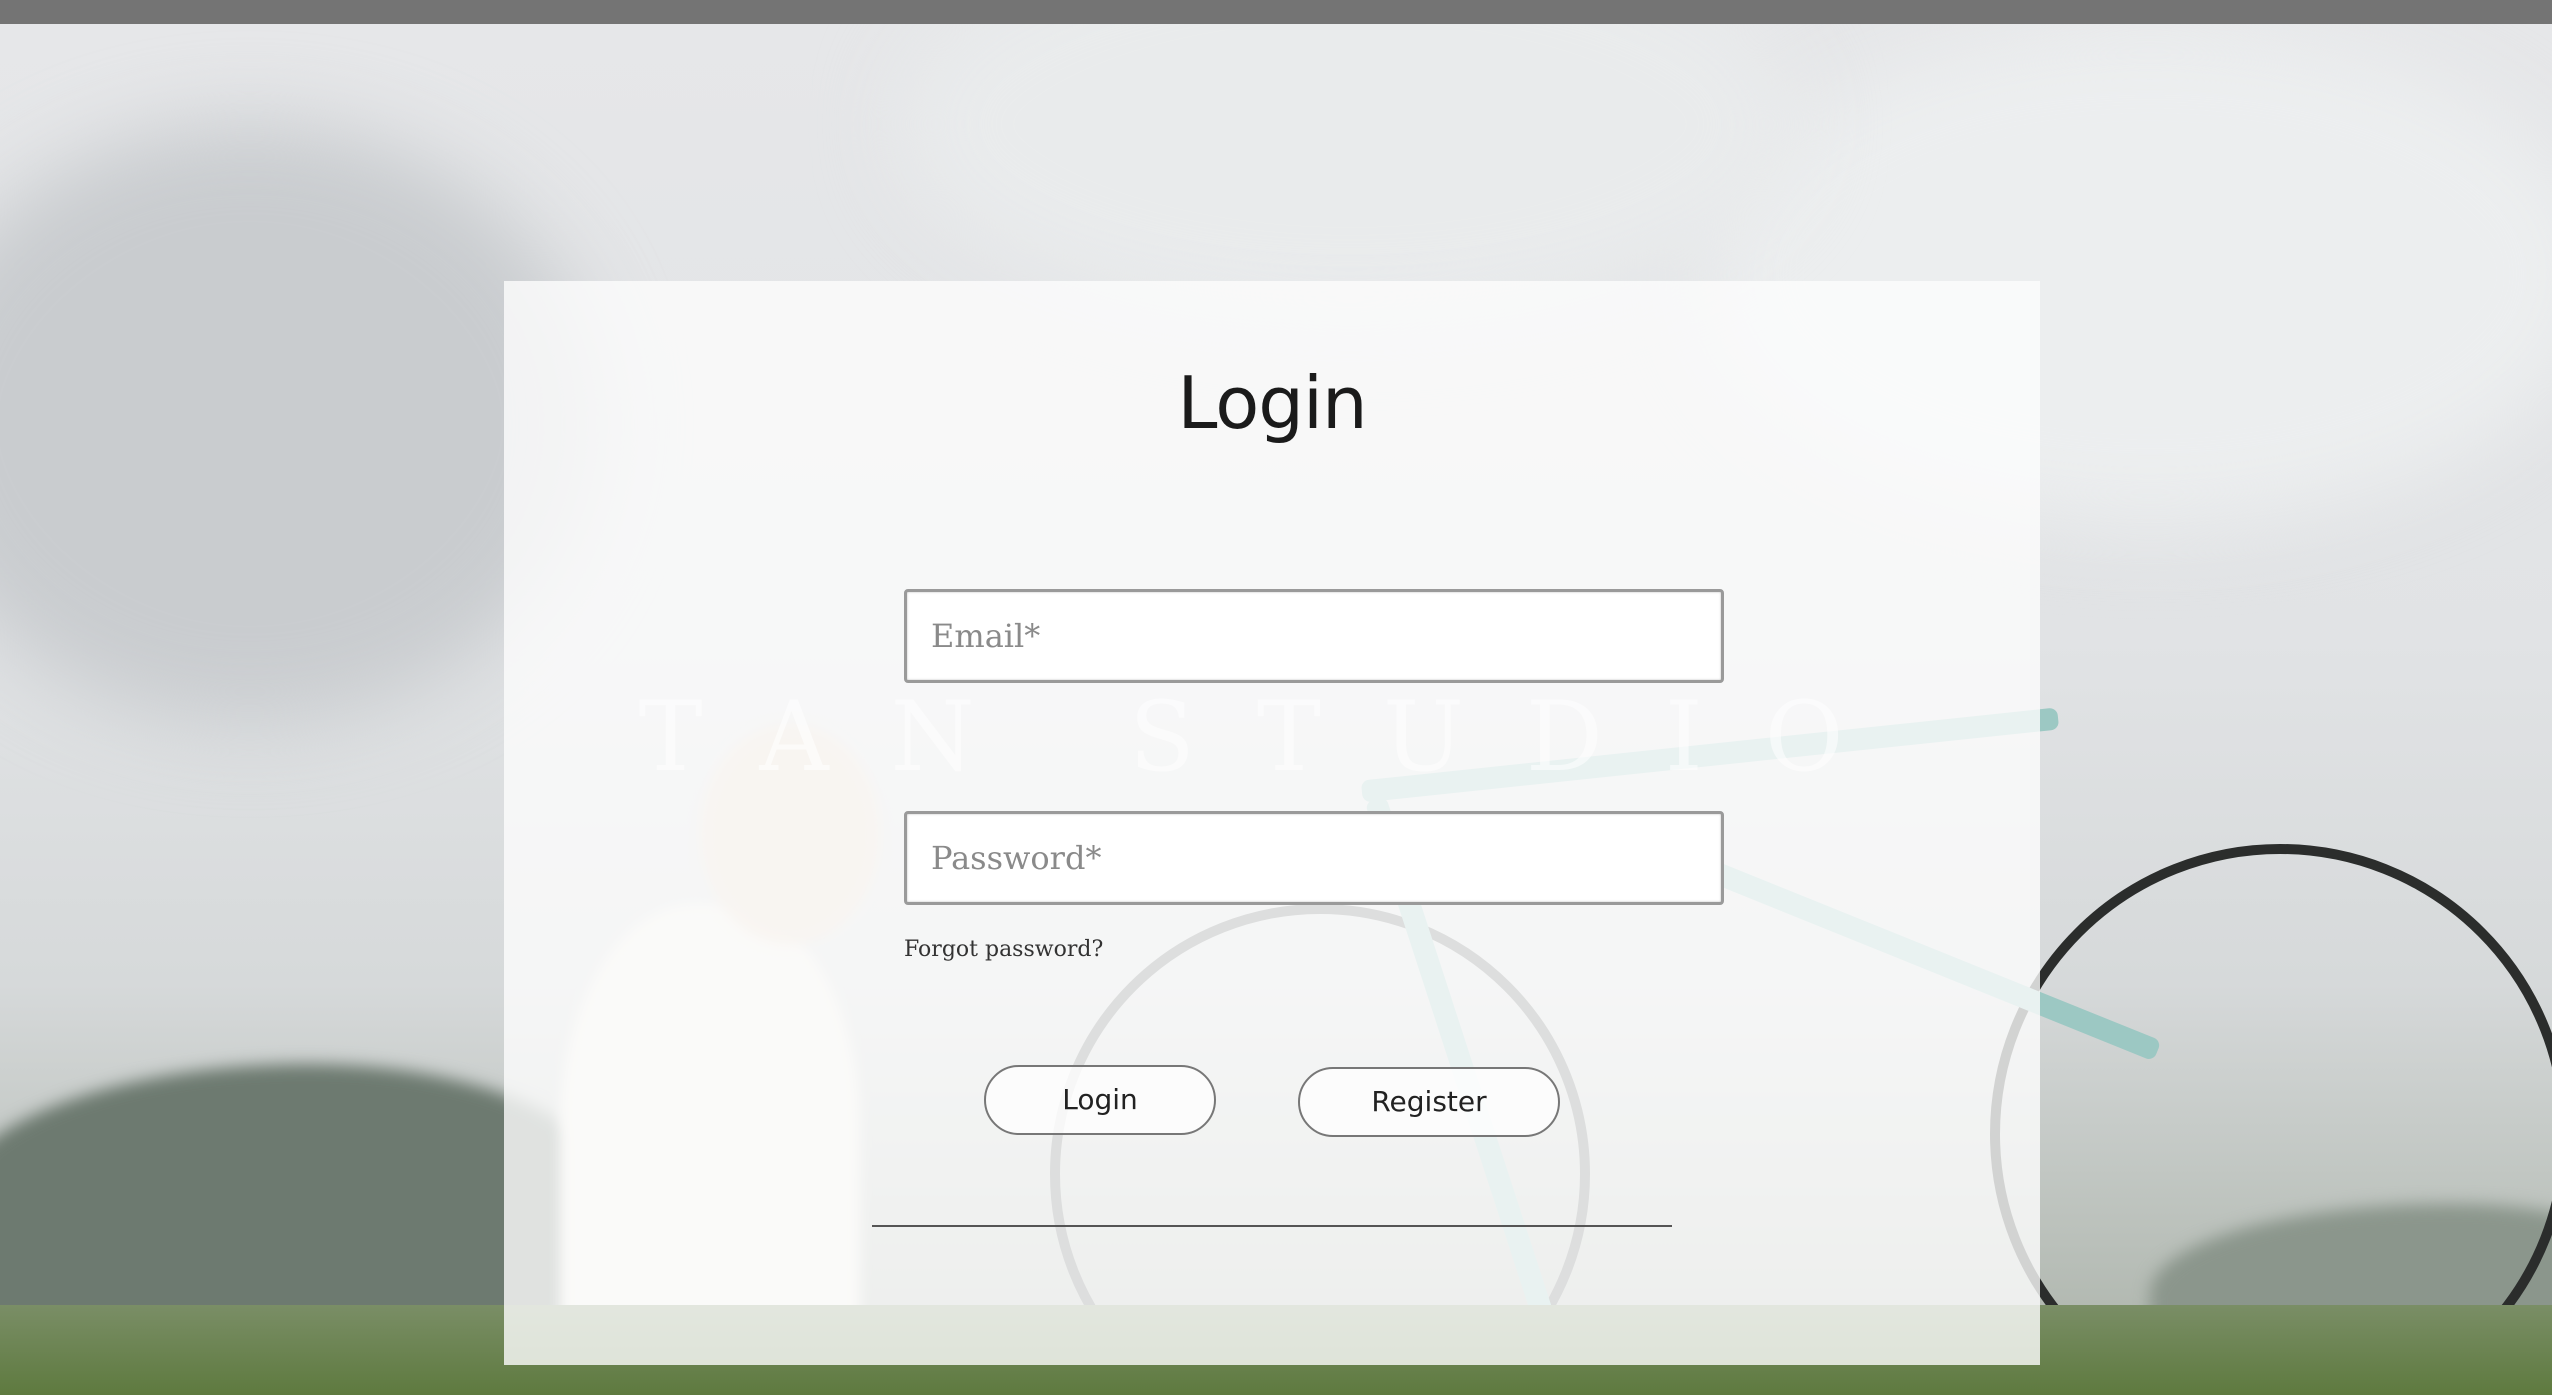 The width and height of the screenshot is (2552, 1395). Describe the element at coordinates (1276, 12) in the screenshot. I see `top-bar` at that location.